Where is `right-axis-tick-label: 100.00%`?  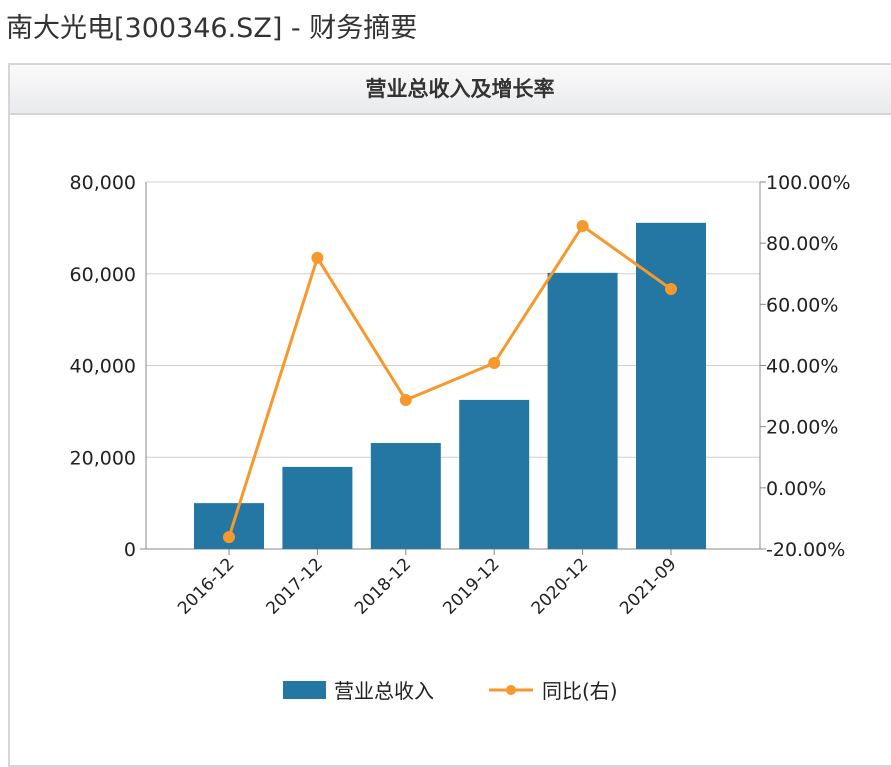 right-axis-tick-label: 100.00% is located at coordinates (808, 183).